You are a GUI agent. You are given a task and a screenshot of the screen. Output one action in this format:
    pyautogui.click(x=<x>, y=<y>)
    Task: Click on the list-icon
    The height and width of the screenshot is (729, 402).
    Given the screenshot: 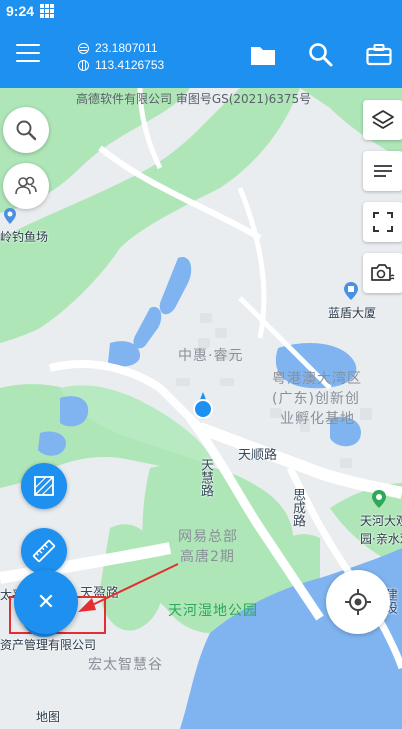 What is the action you would take?
    pyautogui.click(x=383, y=171)
    